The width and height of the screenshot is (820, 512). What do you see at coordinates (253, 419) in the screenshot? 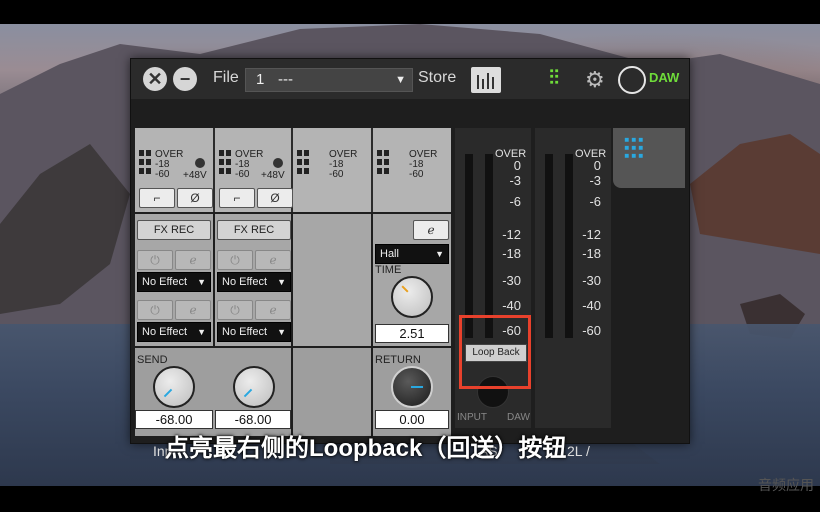
I see `send-value-2: -68.00` at bounding box center [253, 419].